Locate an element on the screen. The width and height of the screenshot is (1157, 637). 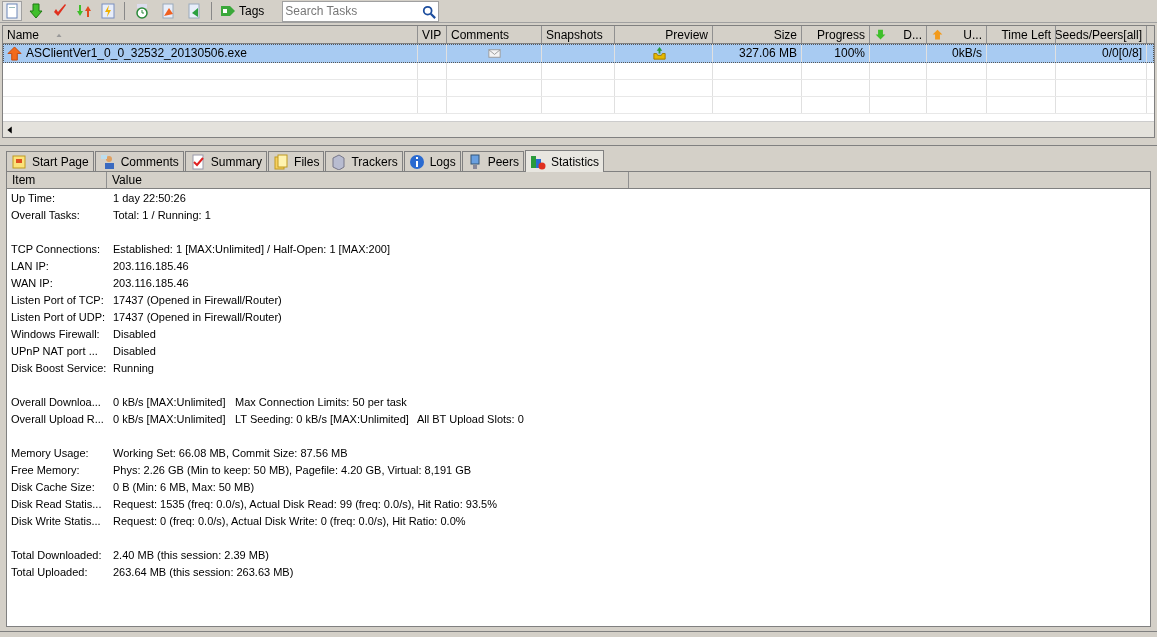
stat-value: Total: 1 / Running: 1 is located at coordinates (162, 216).